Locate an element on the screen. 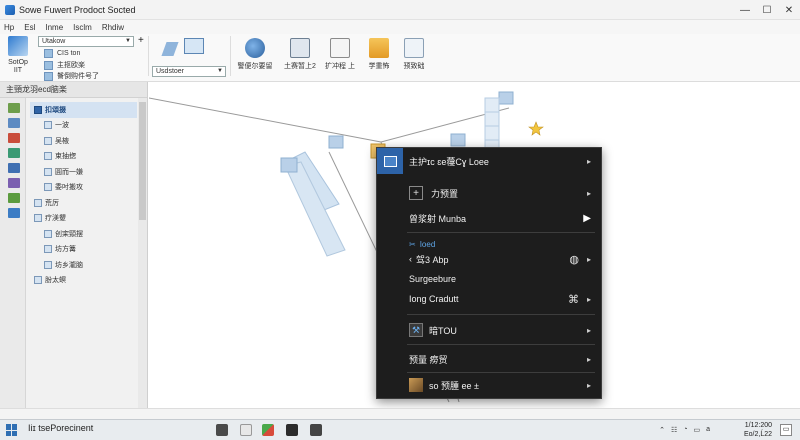  text-tool-icon is located at coordinates (14, 138).